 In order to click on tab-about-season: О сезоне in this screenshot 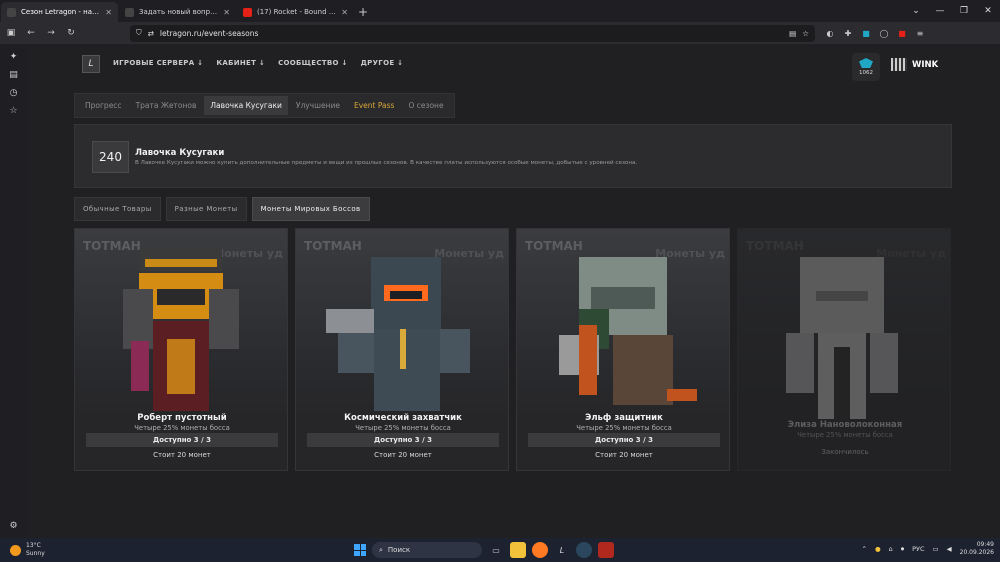, I will do `click(425, 105)`.